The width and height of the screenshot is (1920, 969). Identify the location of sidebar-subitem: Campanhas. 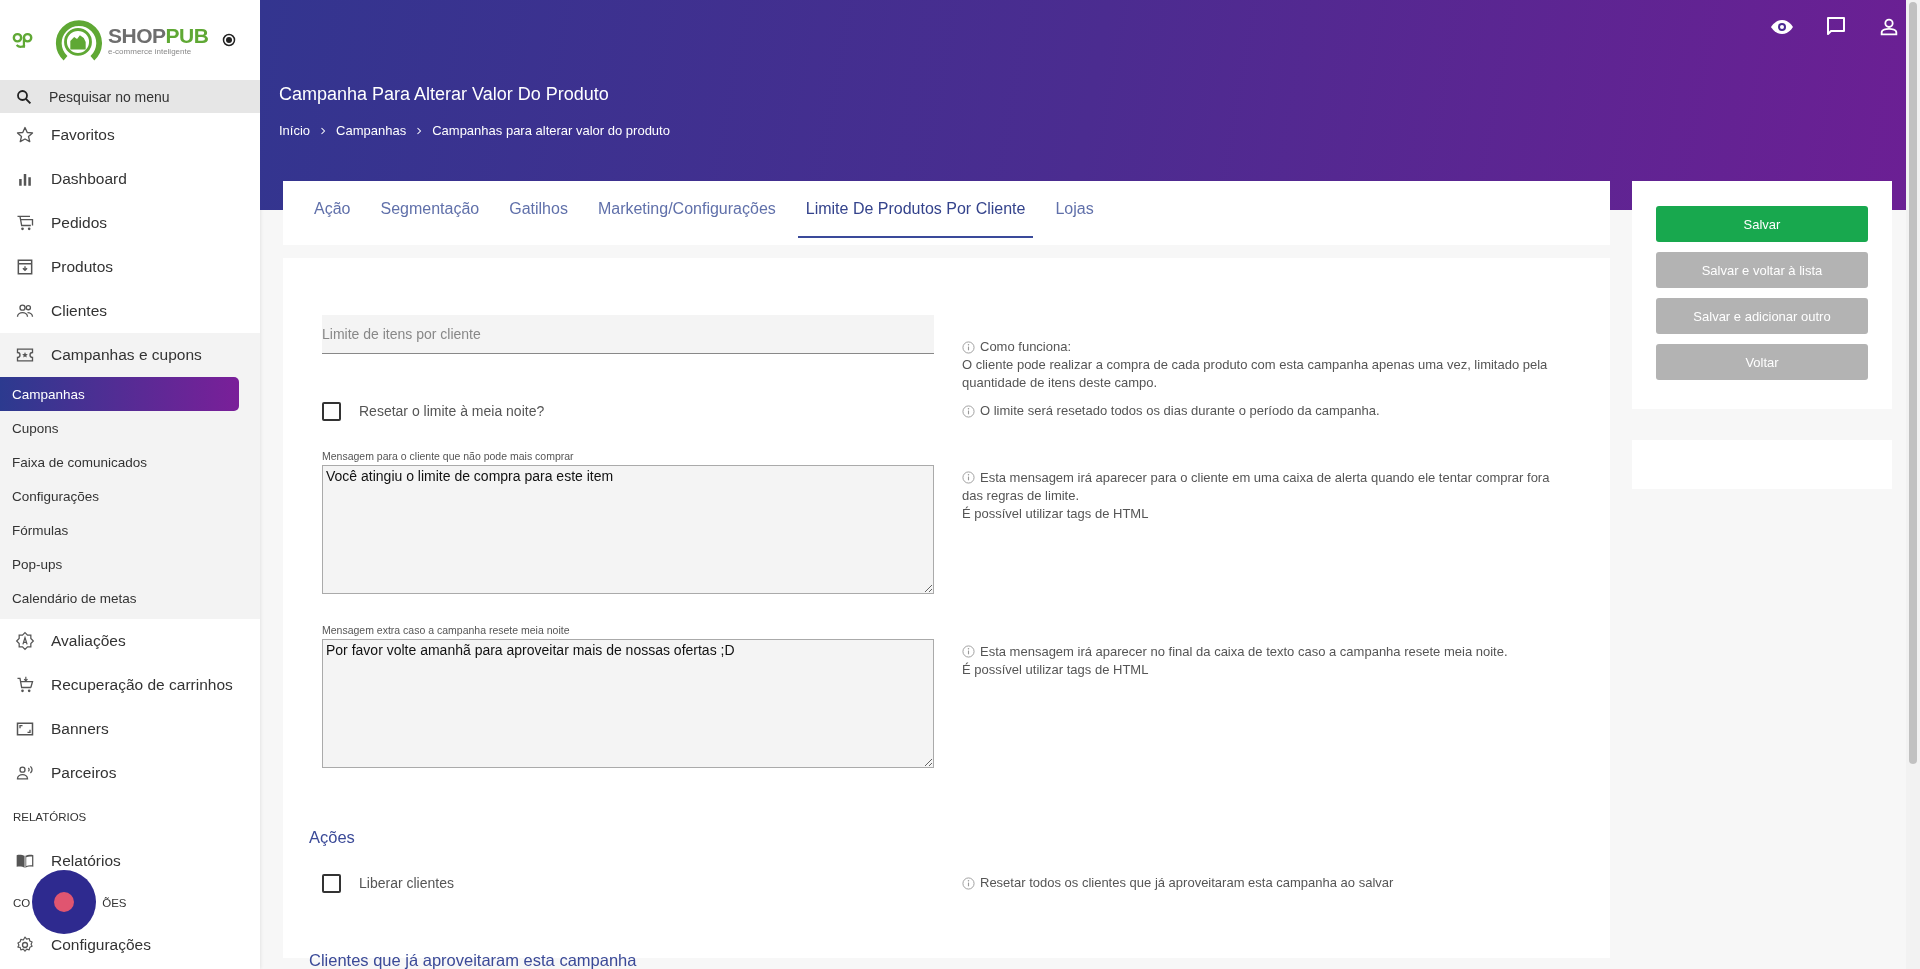
(119, 394).